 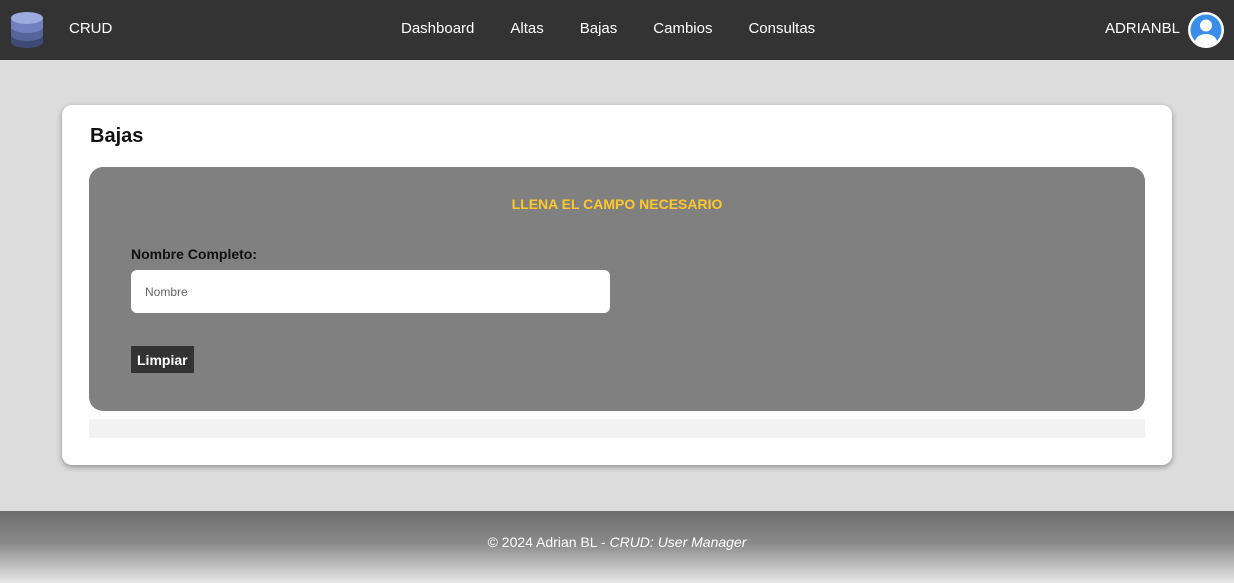 I want to click on nav-dashboard: Dashboard, so click(x=437, y=28).